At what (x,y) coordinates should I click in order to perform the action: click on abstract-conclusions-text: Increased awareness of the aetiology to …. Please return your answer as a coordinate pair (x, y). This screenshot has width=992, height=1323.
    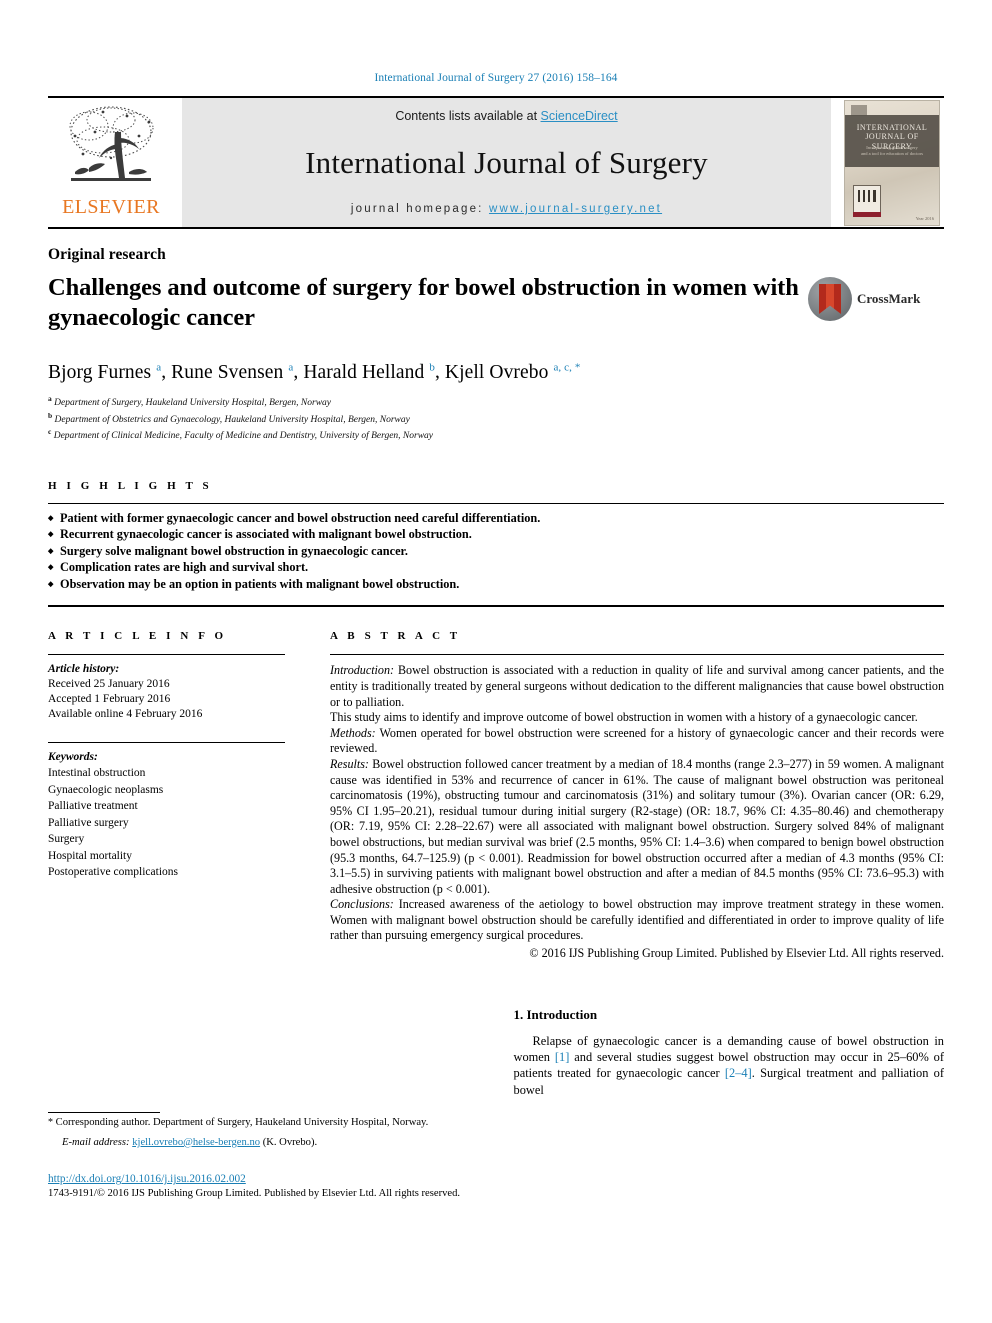
    Looking at the image, I should click on (637, 920).